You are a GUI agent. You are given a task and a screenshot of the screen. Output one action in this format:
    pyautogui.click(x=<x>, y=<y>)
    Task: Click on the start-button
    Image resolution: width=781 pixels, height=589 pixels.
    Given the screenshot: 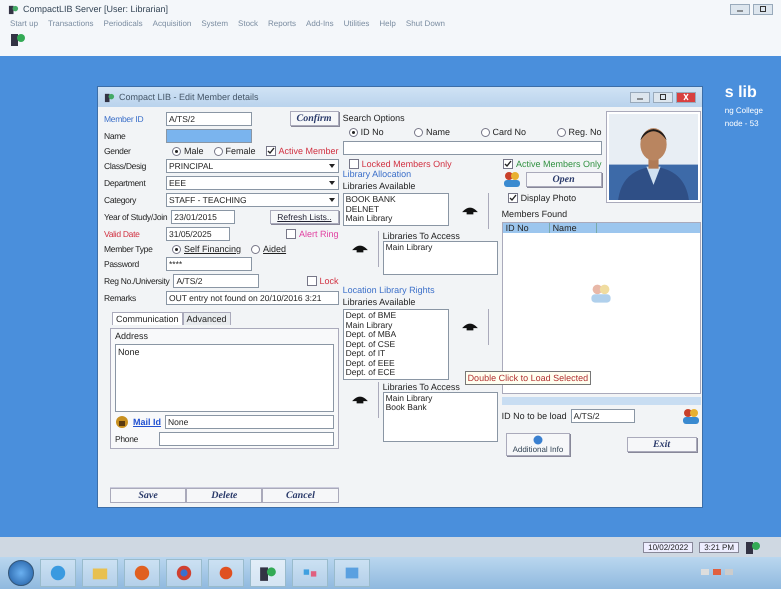 What is the action you would take?
    pyautogui.click(x=21, y=573)
    